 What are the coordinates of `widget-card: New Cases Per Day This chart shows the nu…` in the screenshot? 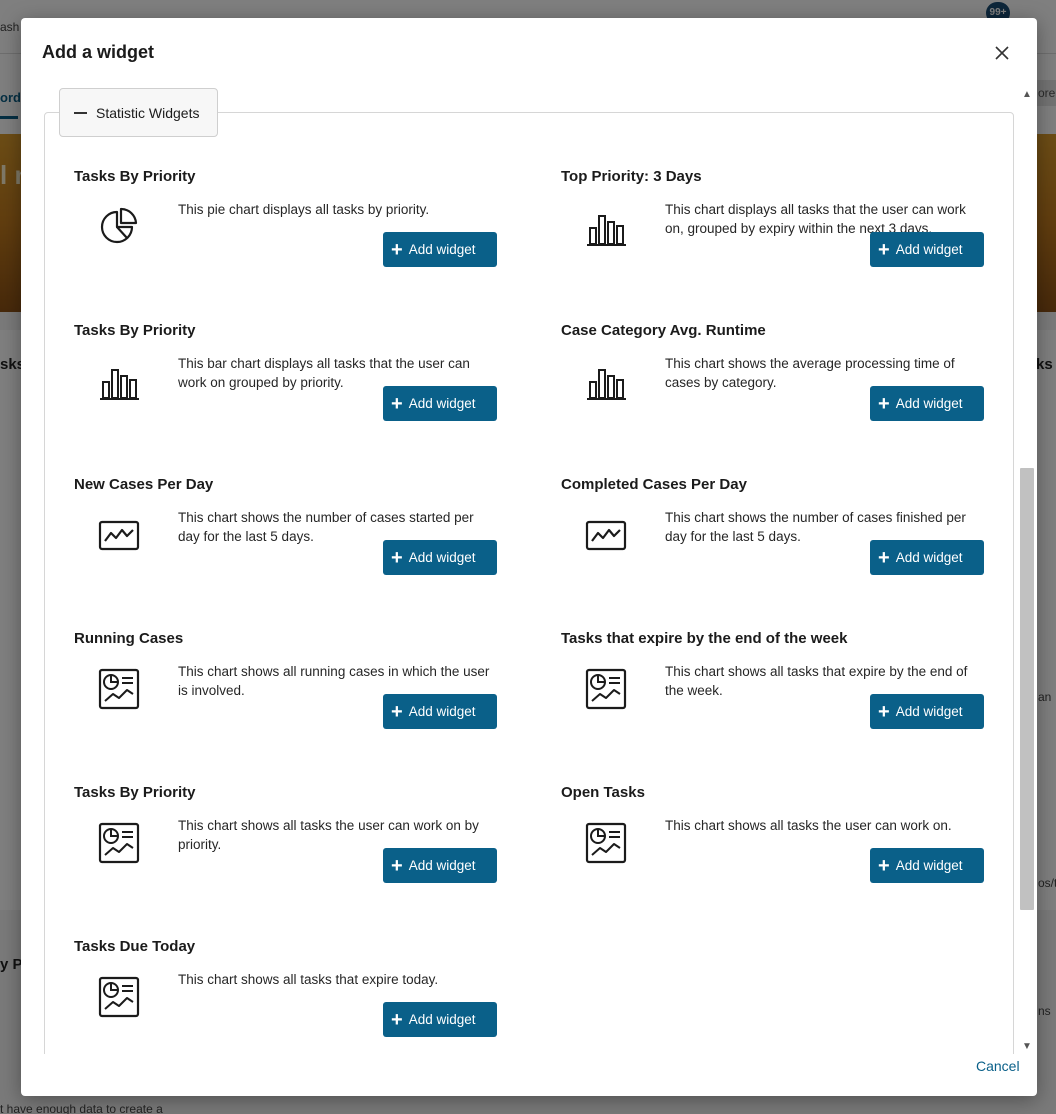 It's located at (286, 536).